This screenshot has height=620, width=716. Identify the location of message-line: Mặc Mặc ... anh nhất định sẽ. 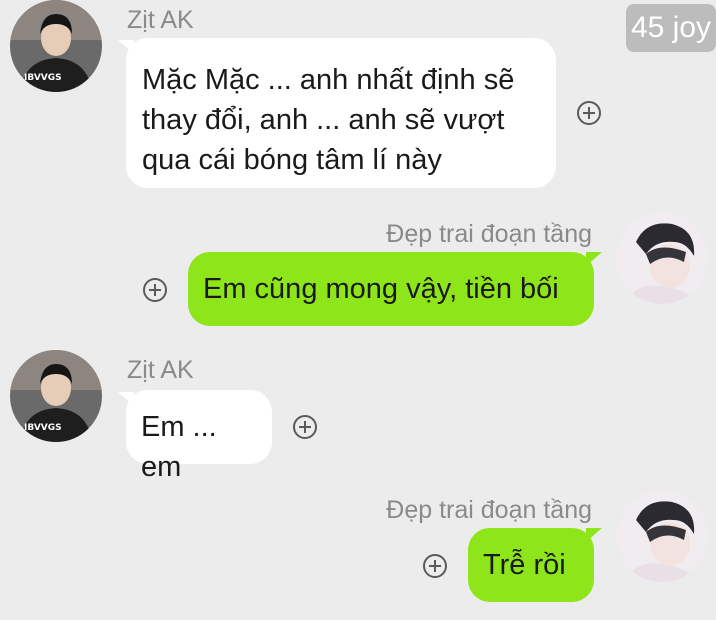
(328, 80).